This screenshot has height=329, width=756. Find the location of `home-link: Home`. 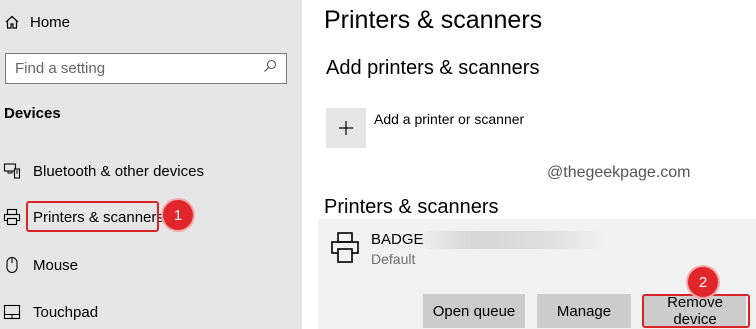

home-link: Home is located at coordinates (37, 22).